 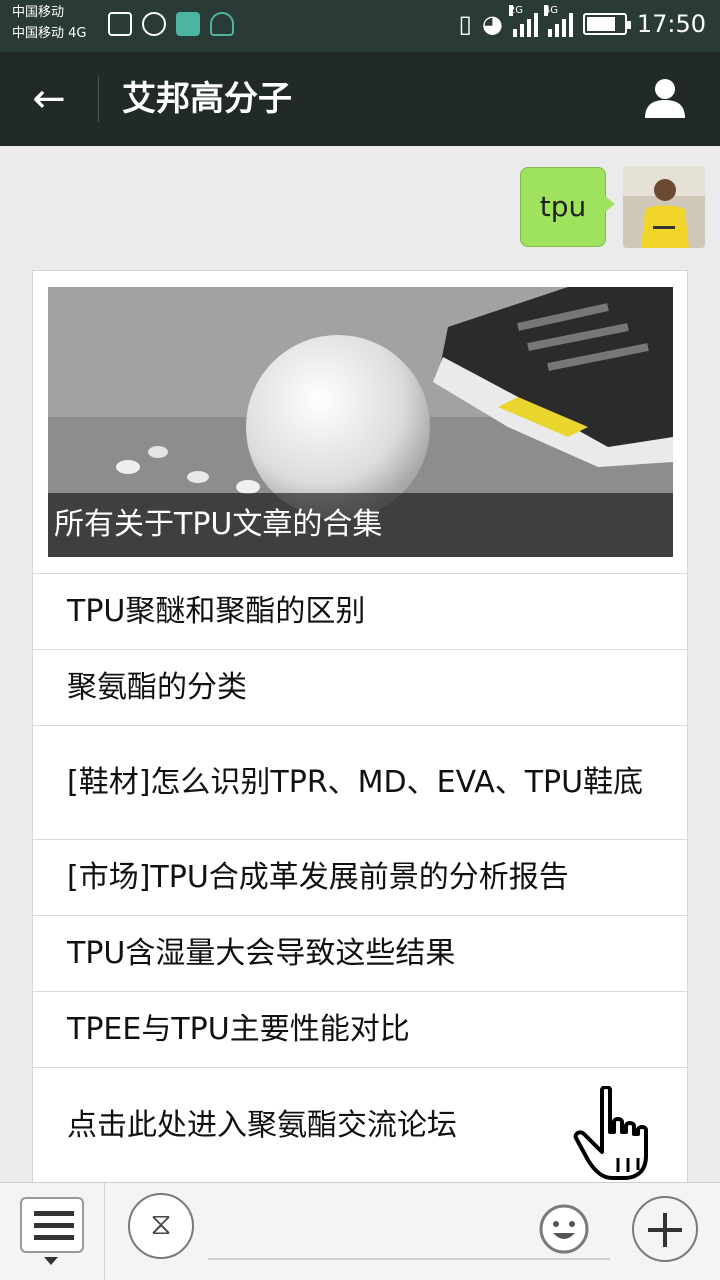 What do you see at coordinates (261, 953) in the screenshot?
I see `article-title: TPU含湿量大会导致这些结果` at bounding box center [261, 953].